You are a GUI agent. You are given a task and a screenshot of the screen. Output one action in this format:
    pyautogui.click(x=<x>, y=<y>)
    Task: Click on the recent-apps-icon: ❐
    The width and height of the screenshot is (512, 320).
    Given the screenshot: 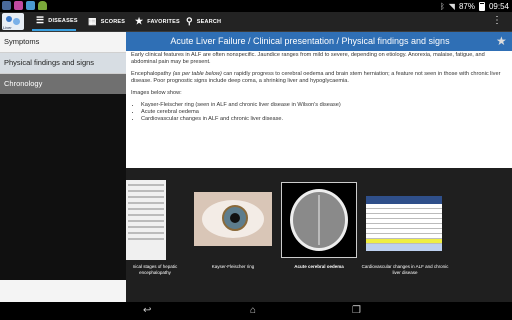 What is the action you would take?
    pyautogui.click(x=356, y=311)
    